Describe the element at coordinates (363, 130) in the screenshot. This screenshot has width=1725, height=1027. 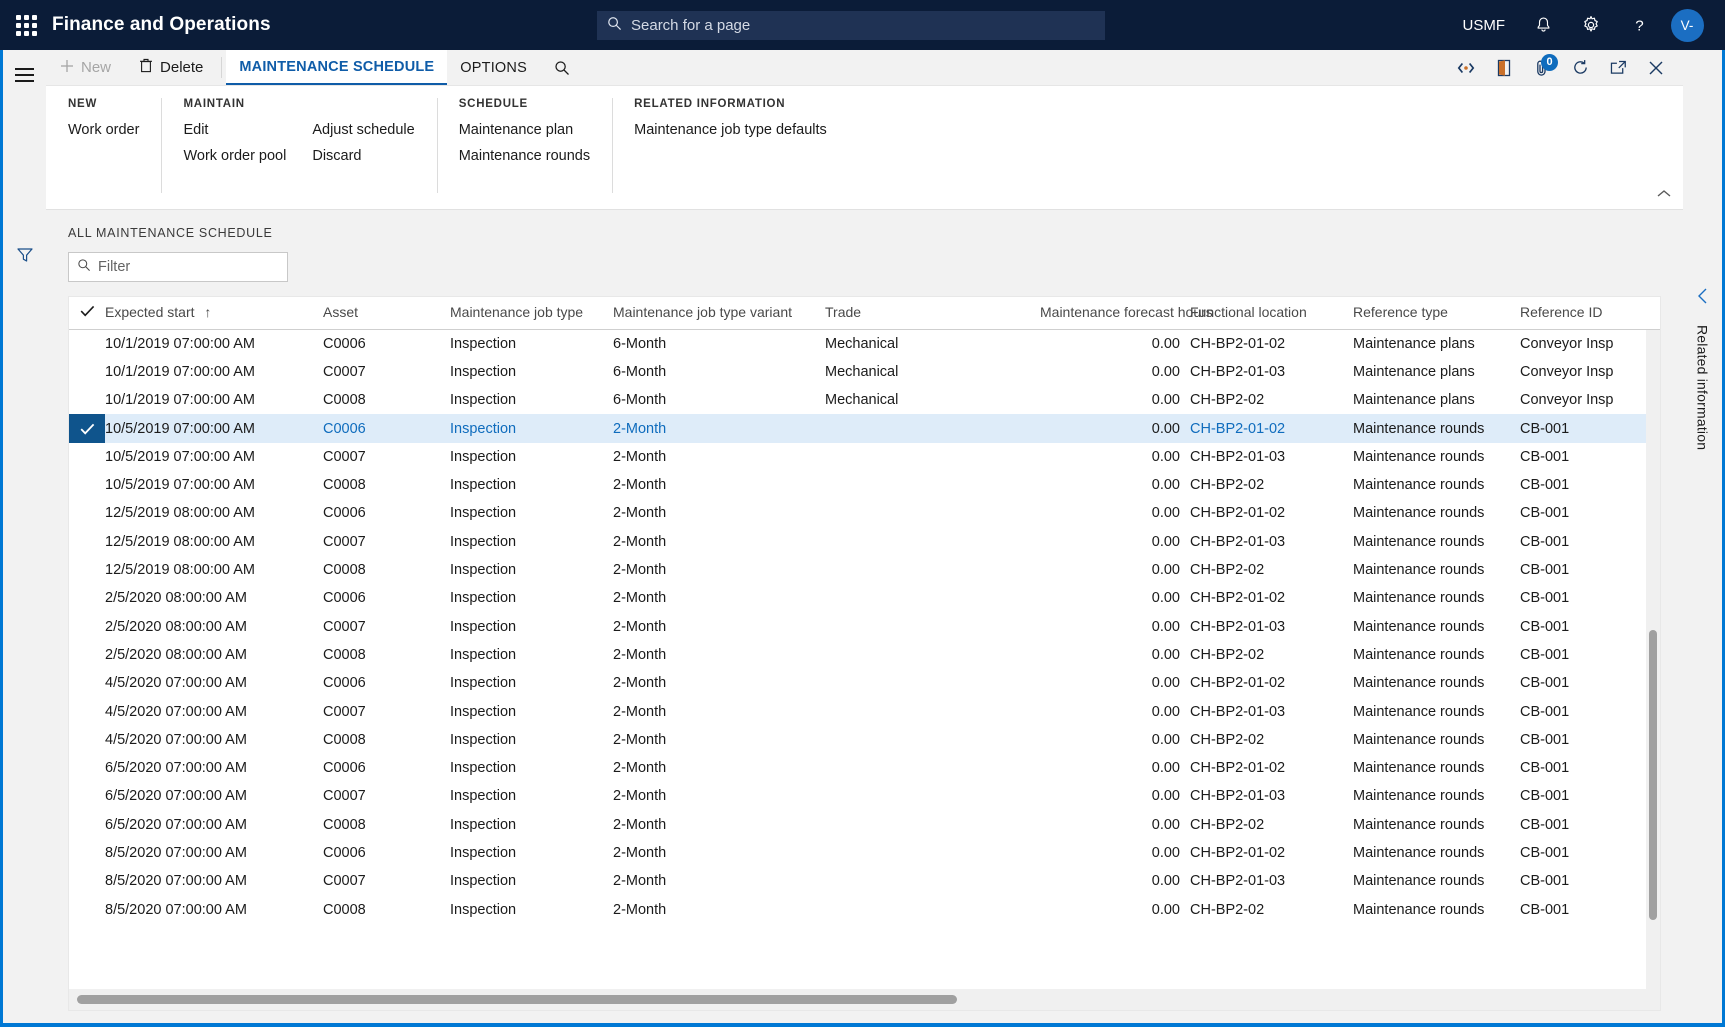
I see `ribbon-item-adjust-schedule: Adjust schedule` at that location.